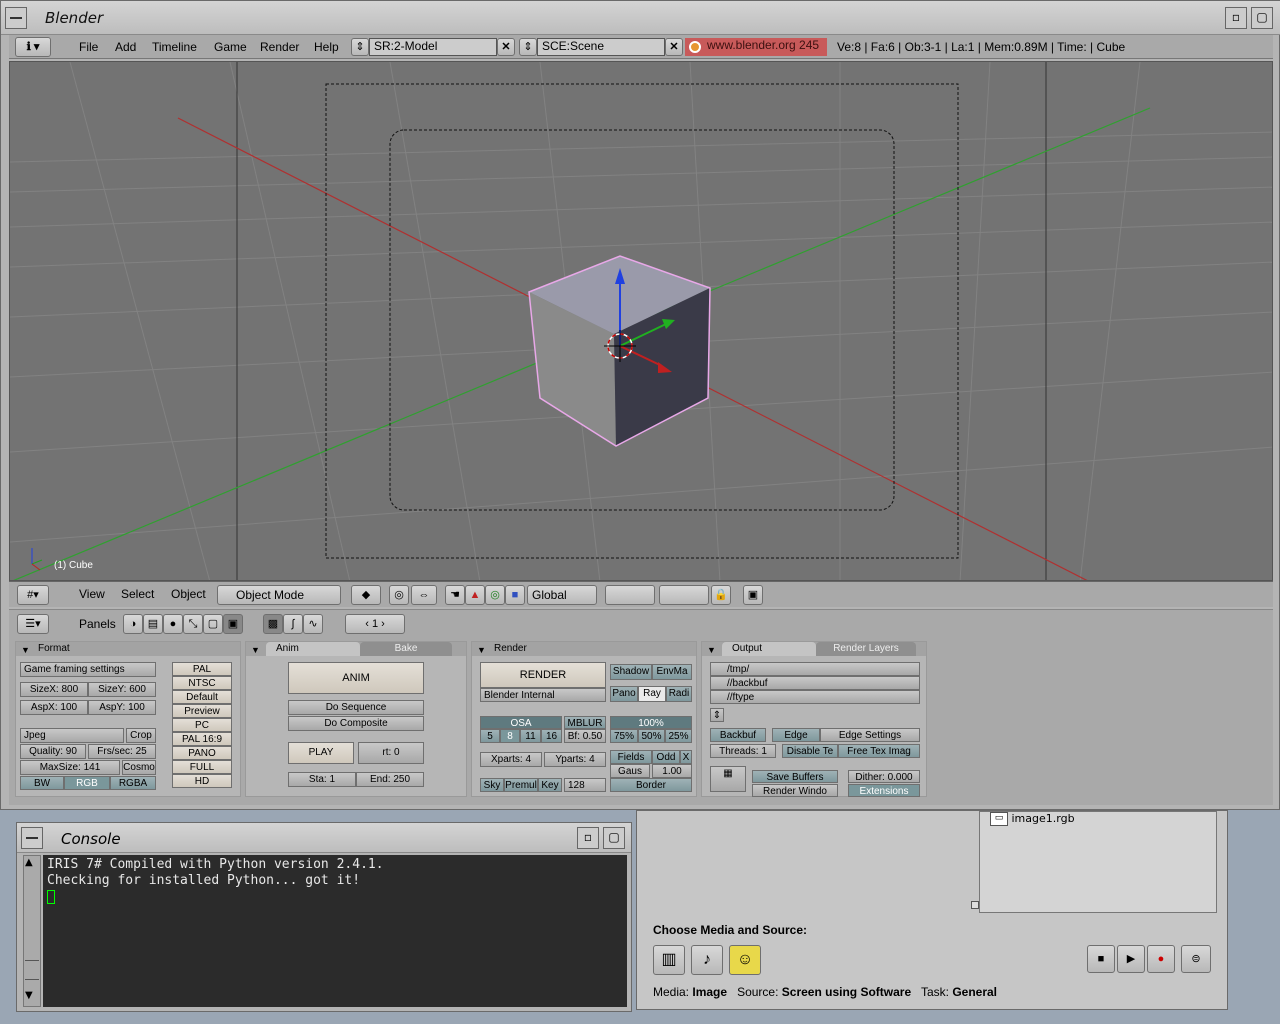 The width and height of the screenshot is (1280, 1024). Describe the element at coordinates (433, 47) in the screenshot. I see `screen-name-field: SR:2-Model` at that location.